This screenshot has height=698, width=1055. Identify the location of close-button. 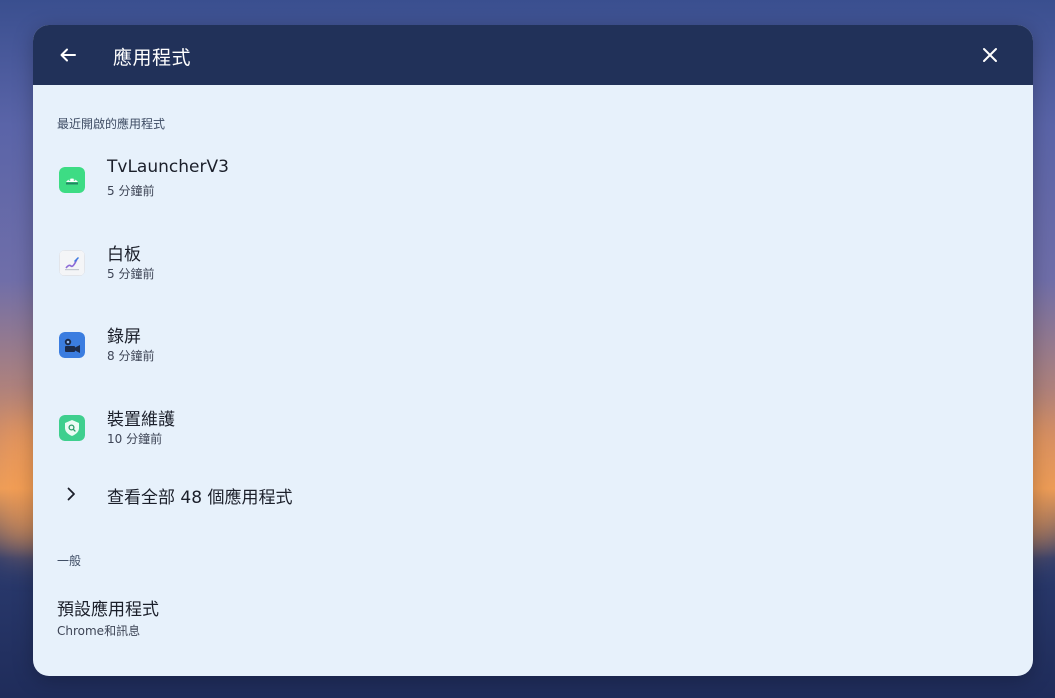
(990, 55).